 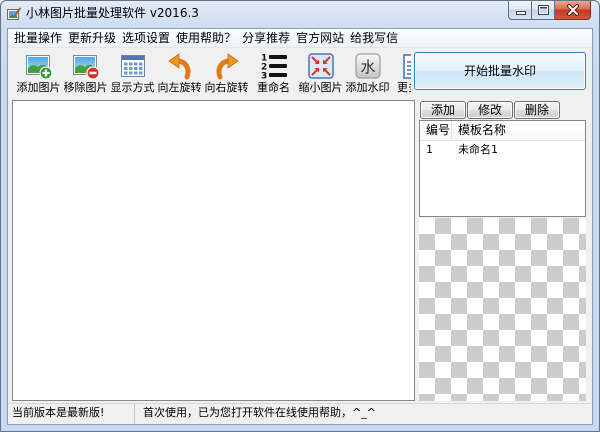 I want to click on template-list: 编号 模板名称 1 未命名1, so click(x=502, y=168).